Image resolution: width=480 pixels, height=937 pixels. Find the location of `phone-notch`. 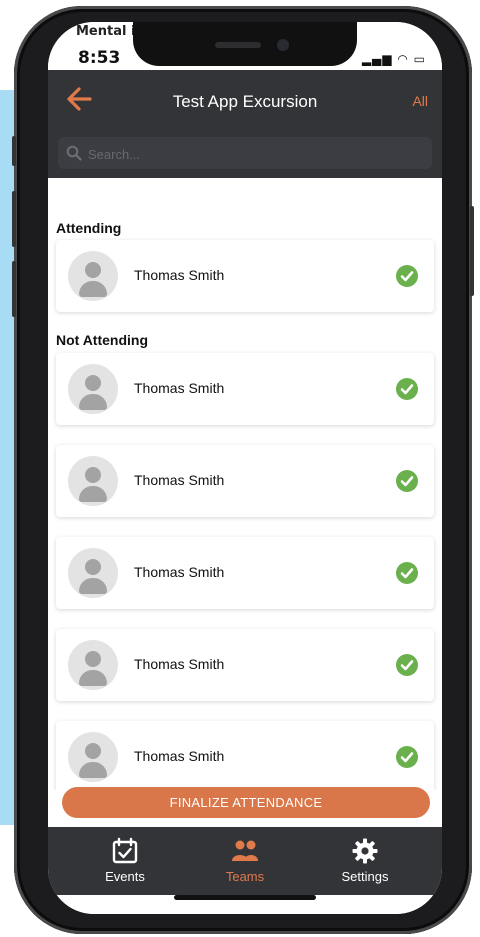

phone-notch is located at coordinates (245, 44).